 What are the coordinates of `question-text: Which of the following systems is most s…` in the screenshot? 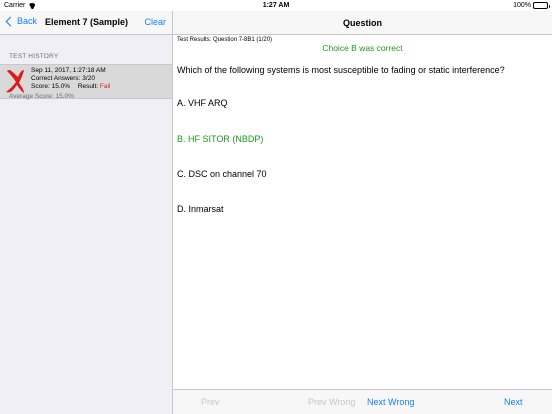 It's located at (341, 70).